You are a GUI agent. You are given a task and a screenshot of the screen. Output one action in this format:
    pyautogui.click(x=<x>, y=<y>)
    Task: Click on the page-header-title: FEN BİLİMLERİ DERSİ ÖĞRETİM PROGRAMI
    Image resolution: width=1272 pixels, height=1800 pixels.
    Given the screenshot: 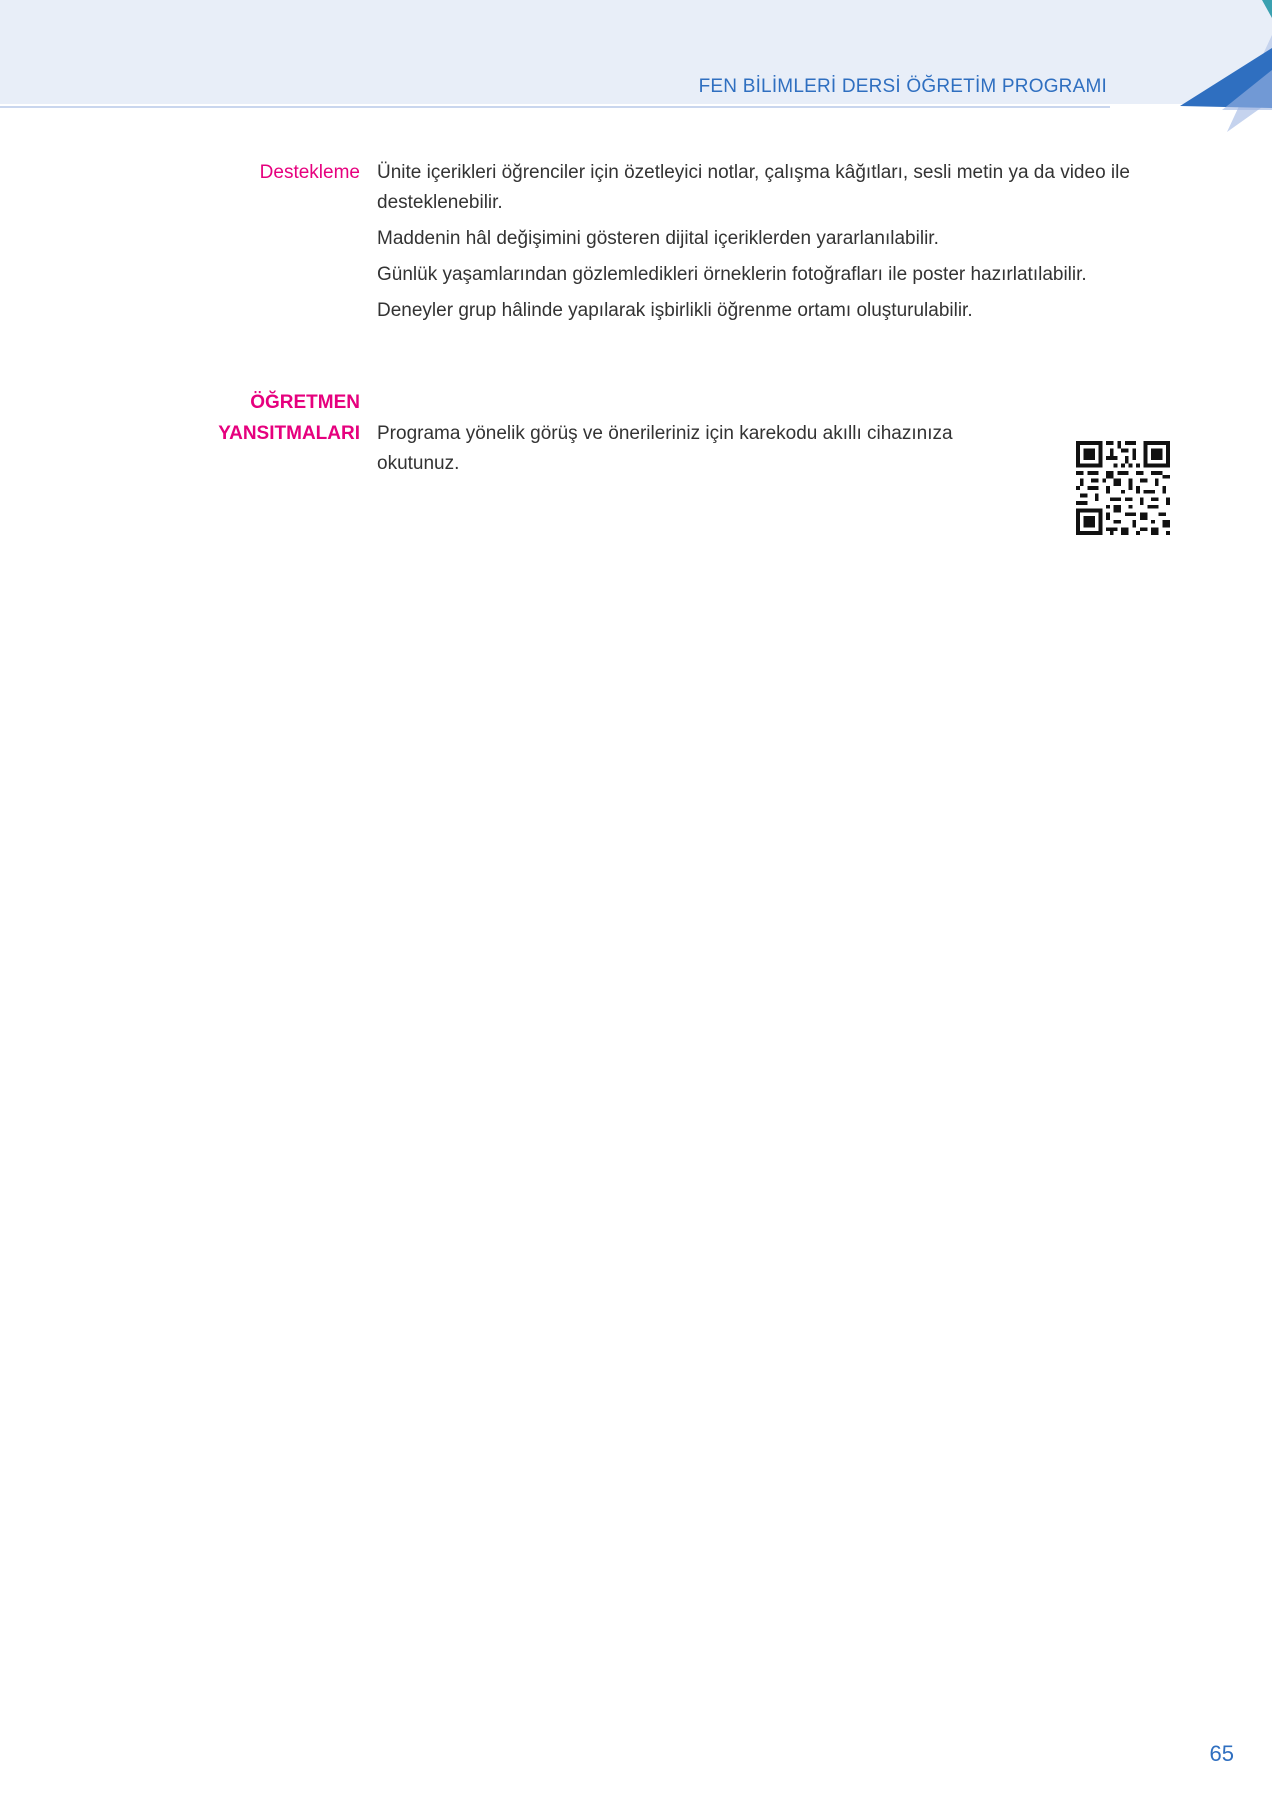 What is the action you would take?
    pyautogui.click(x=902, y=86)
    